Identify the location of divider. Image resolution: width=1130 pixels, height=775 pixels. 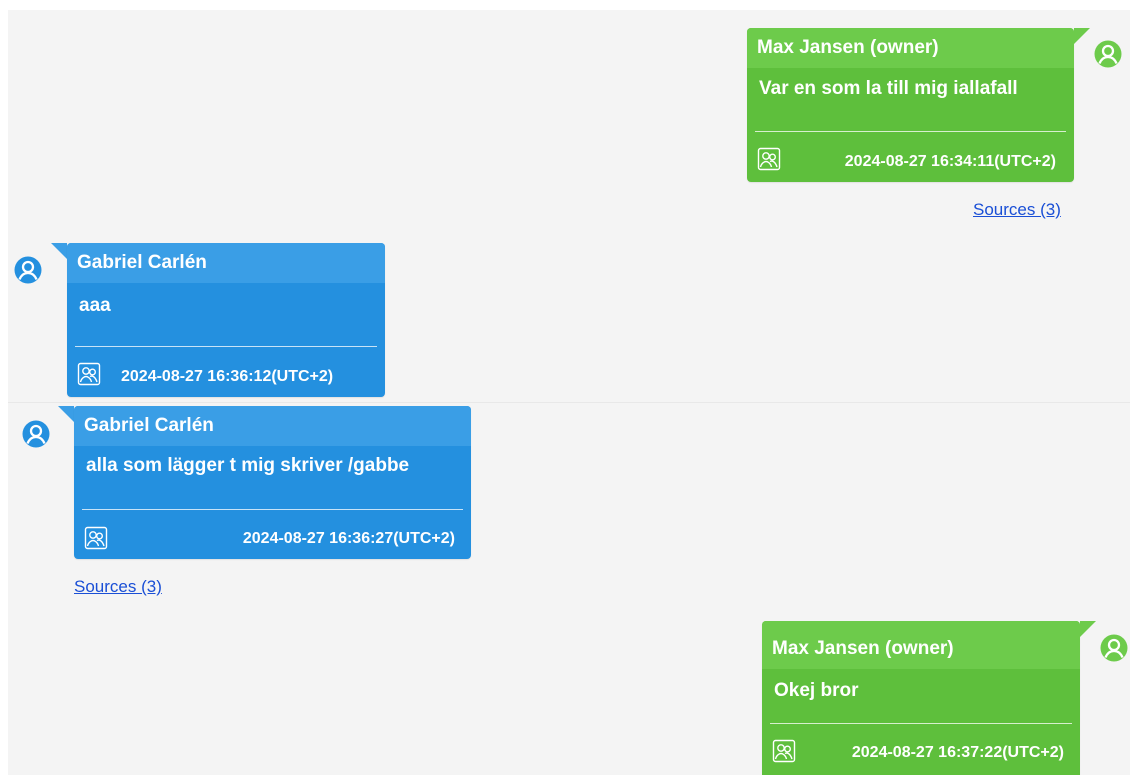
(569, 402).